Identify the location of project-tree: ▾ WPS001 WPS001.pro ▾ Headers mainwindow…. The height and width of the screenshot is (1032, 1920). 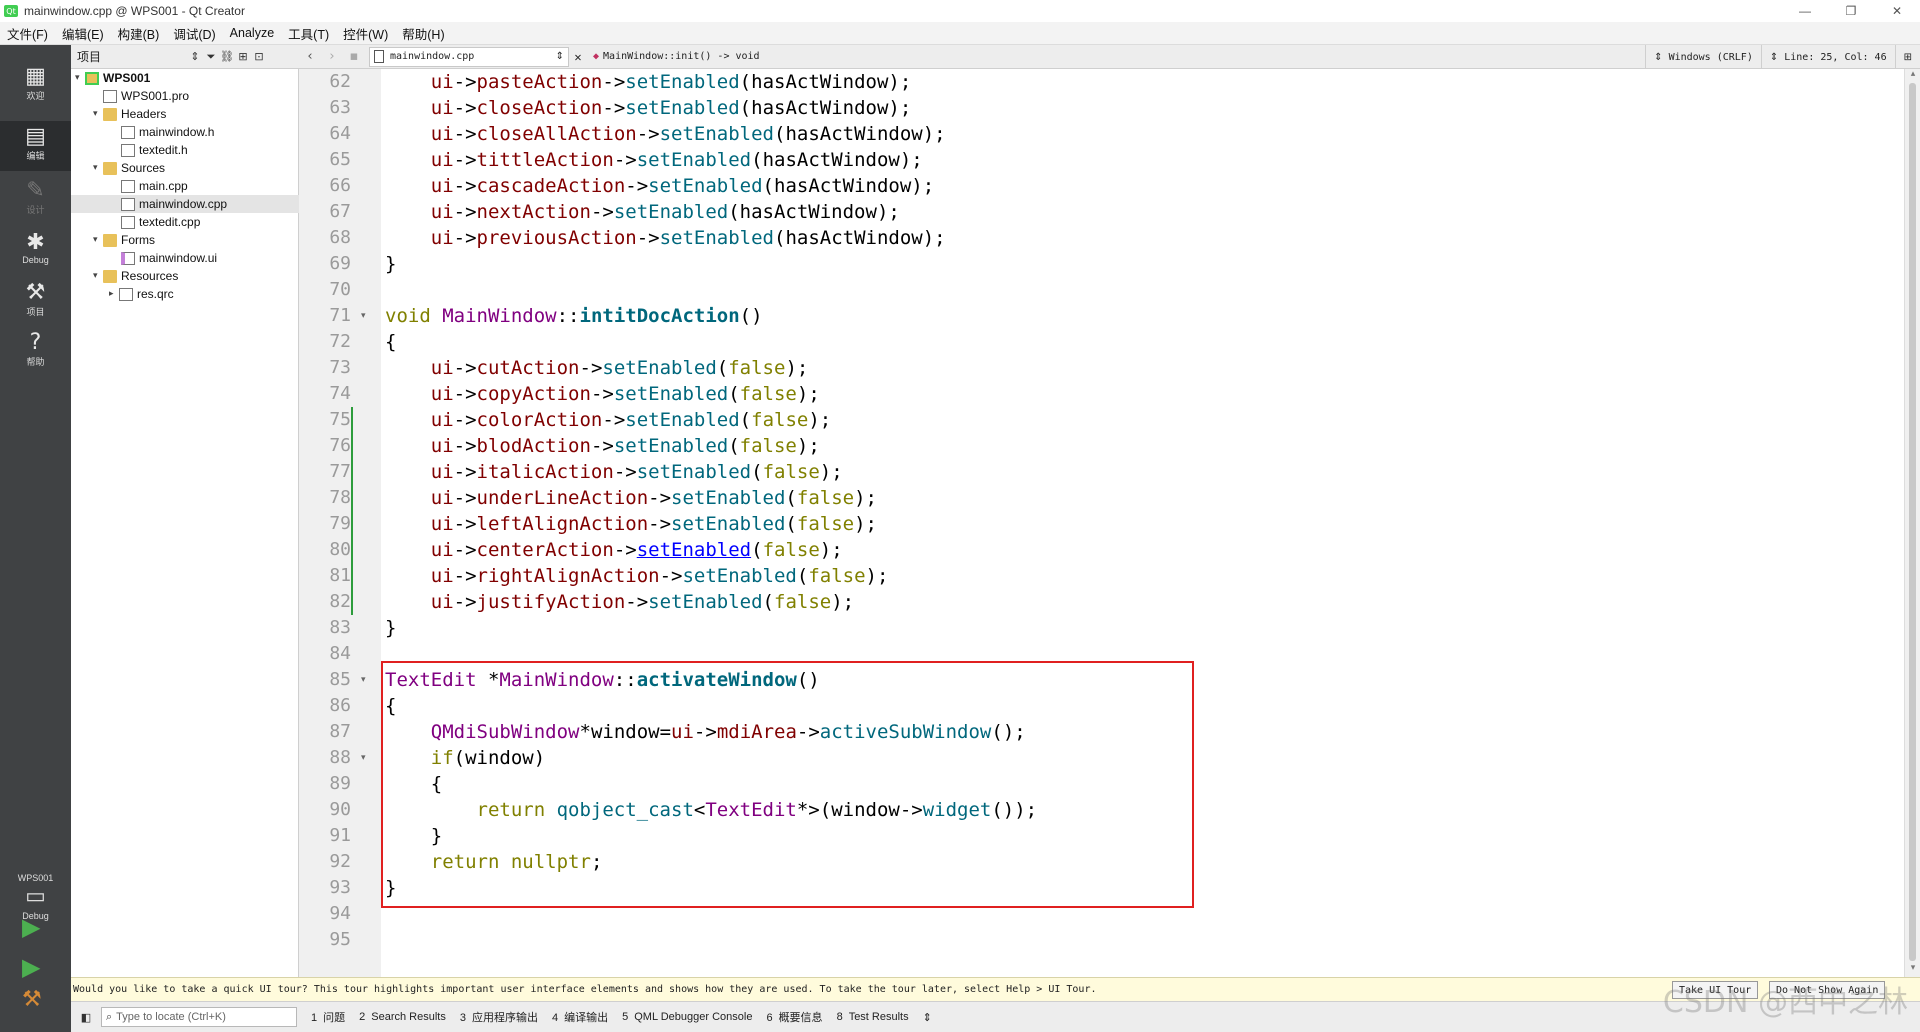
(185, 540).